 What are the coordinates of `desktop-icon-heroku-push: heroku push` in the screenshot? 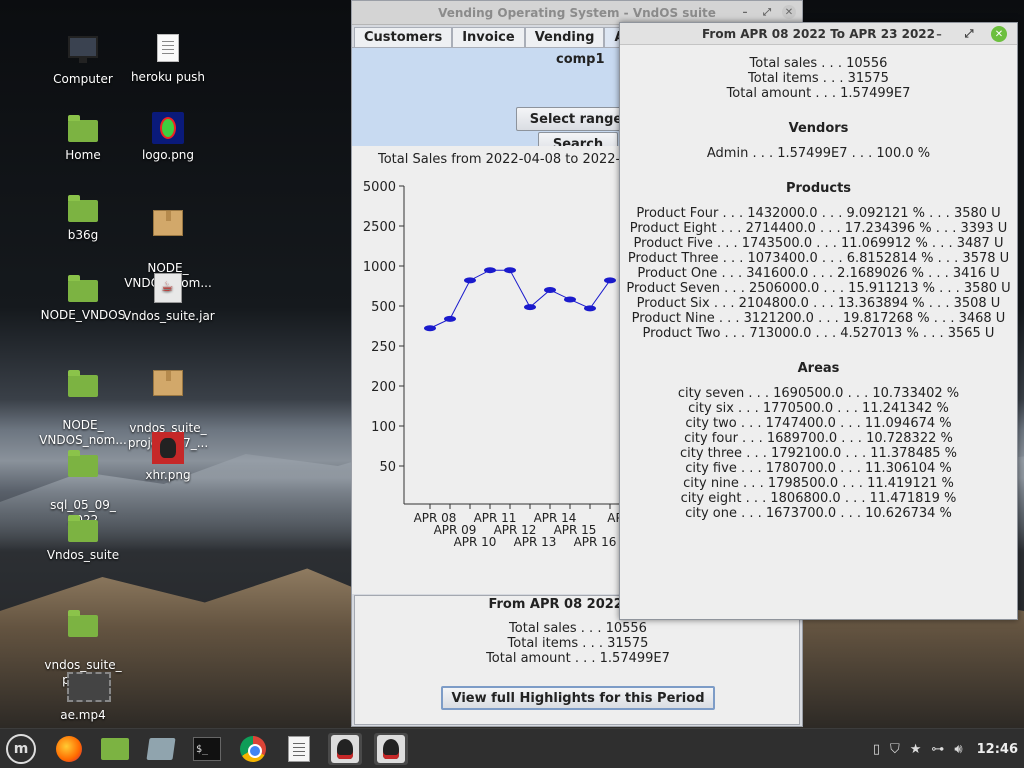 It's located at (168, 58).